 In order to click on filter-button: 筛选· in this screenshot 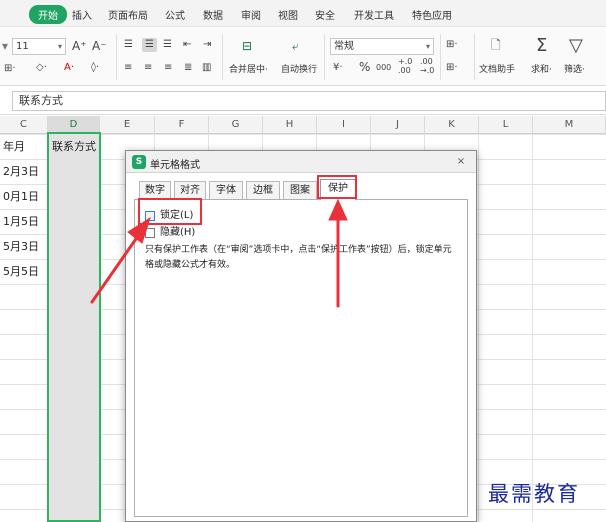, I will do `click(574, 68)`.